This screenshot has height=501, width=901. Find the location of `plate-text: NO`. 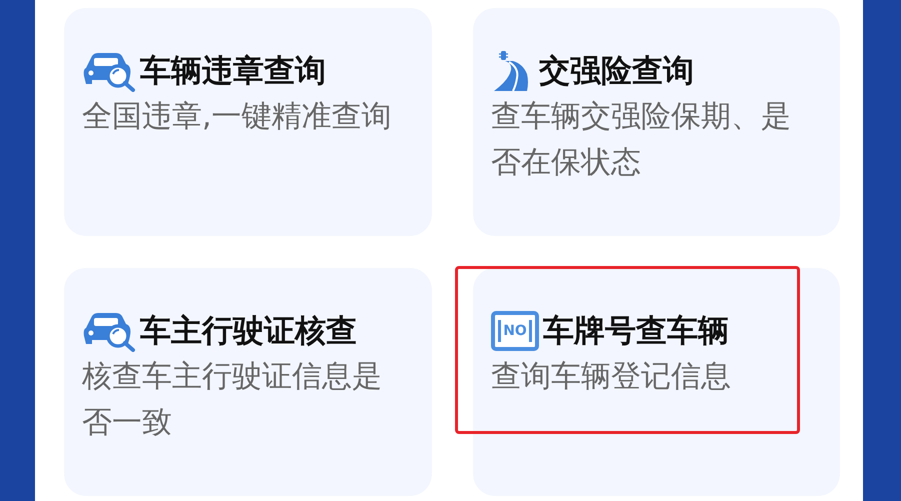

plate-text: NO is located at coordinates (515, 331).